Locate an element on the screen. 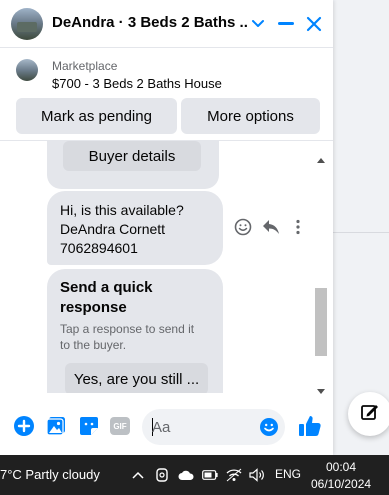  message-composer: GIF Aa is located at coordinates (166, 425).